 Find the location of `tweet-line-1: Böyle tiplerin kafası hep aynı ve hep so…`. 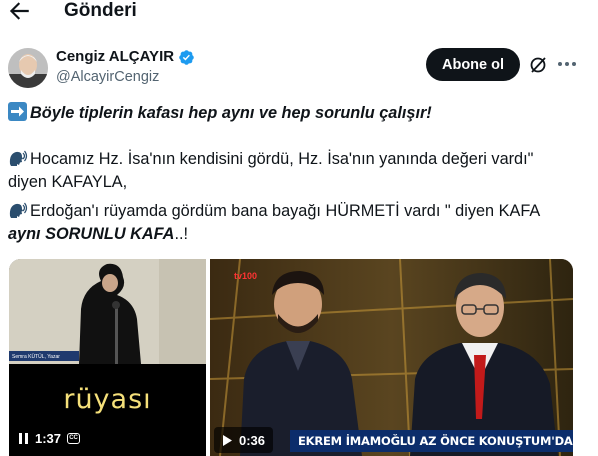

tweet-line-1: Böyle tiplerin kafası hep aynı ve hep so… is located at coordinates (220, 113).